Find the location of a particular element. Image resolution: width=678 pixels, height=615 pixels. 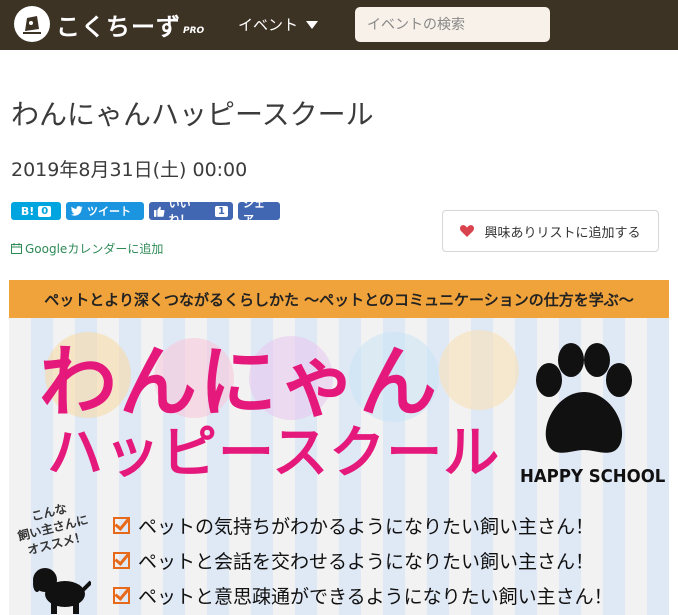

google-calendar-link: Googleカレンダーに追加 is located at coordinates (87, 248).